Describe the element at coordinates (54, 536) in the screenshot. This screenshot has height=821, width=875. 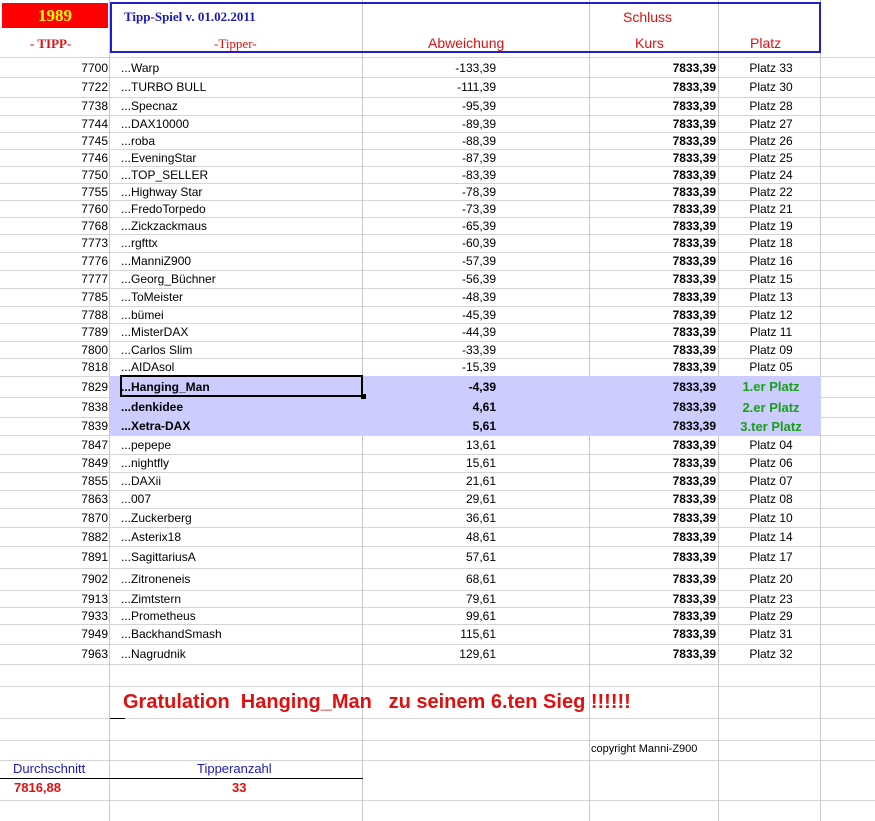
I see `tipp-cell: 7882` at that location.